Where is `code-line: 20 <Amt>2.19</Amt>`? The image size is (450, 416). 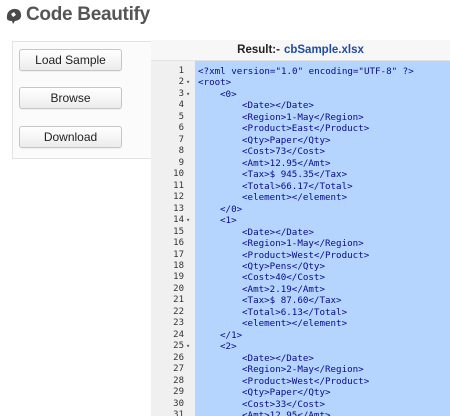 code-line: 20 <Amt>2.19</Amt> is located at coordinates (300, 289).